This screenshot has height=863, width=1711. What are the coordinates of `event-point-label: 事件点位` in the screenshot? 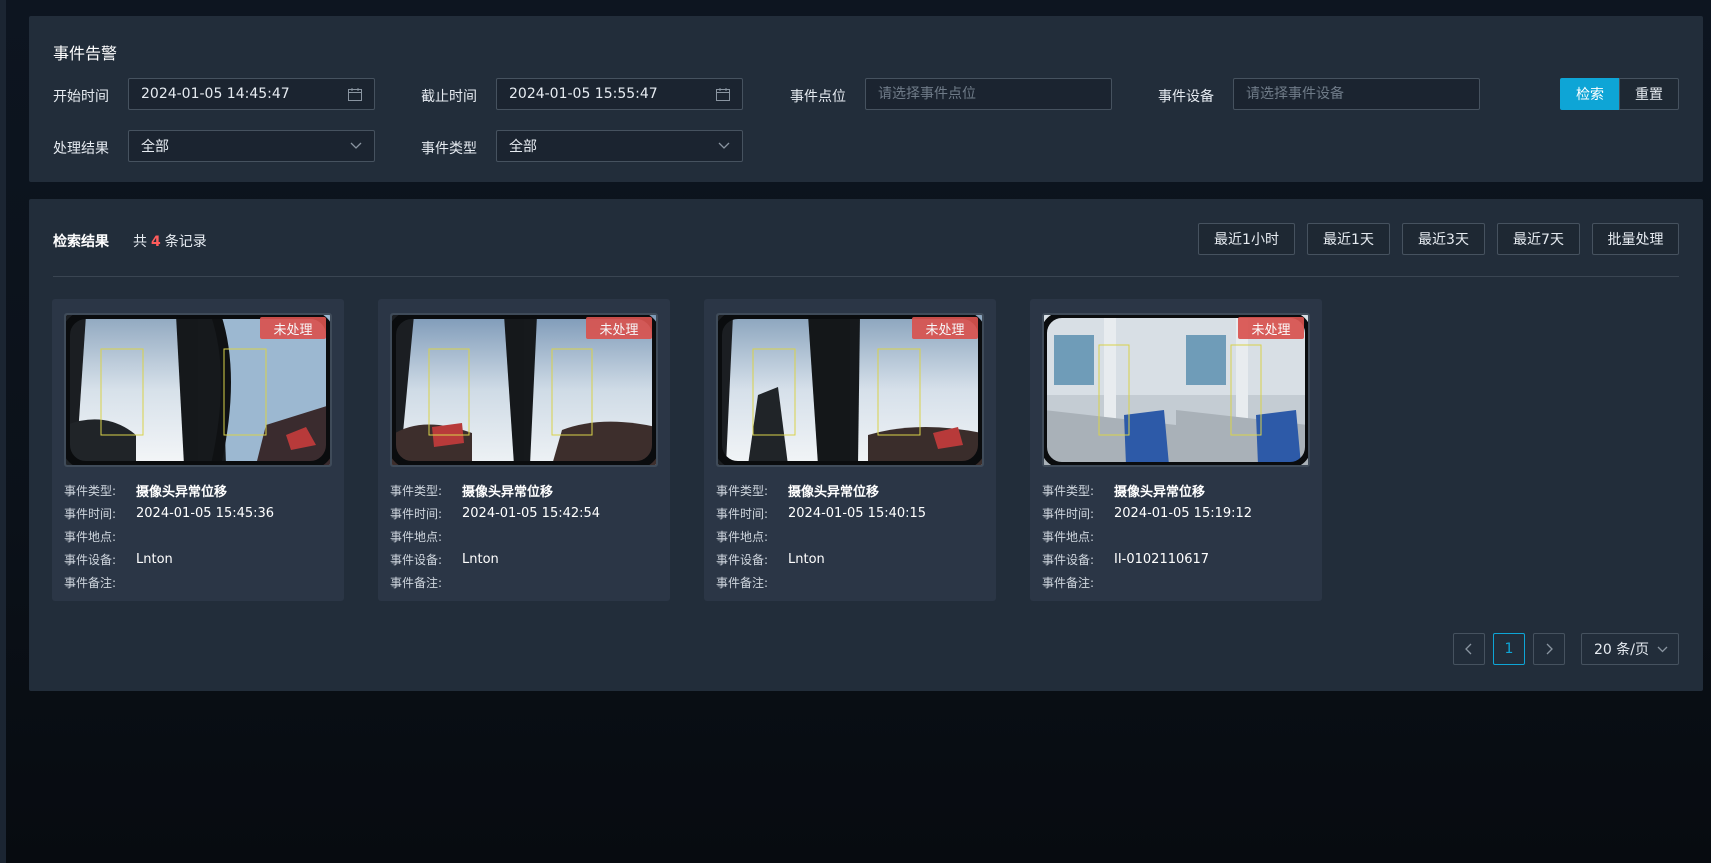 It's located at (818, 97).